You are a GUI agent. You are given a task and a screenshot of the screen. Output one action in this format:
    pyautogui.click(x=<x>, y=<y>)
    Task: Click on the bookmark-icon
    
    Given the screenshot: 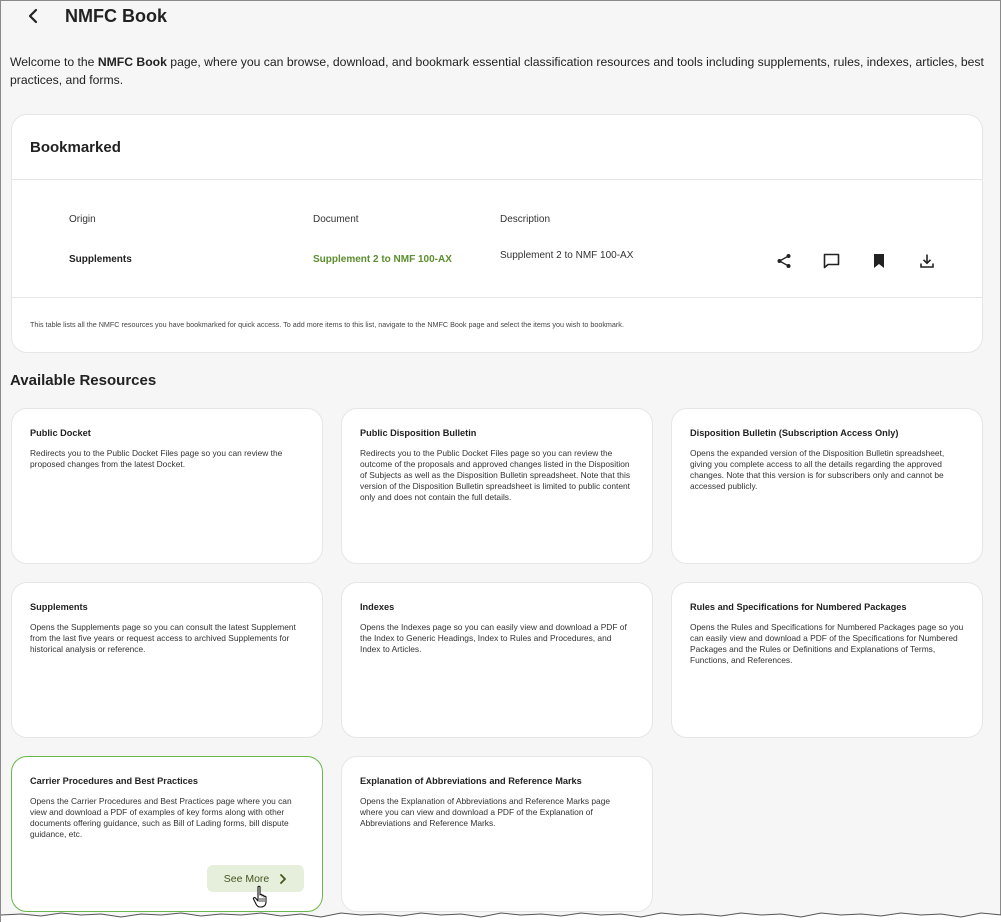 What is the action you would take?
    pyautogui.click(x=879, y=261)
    